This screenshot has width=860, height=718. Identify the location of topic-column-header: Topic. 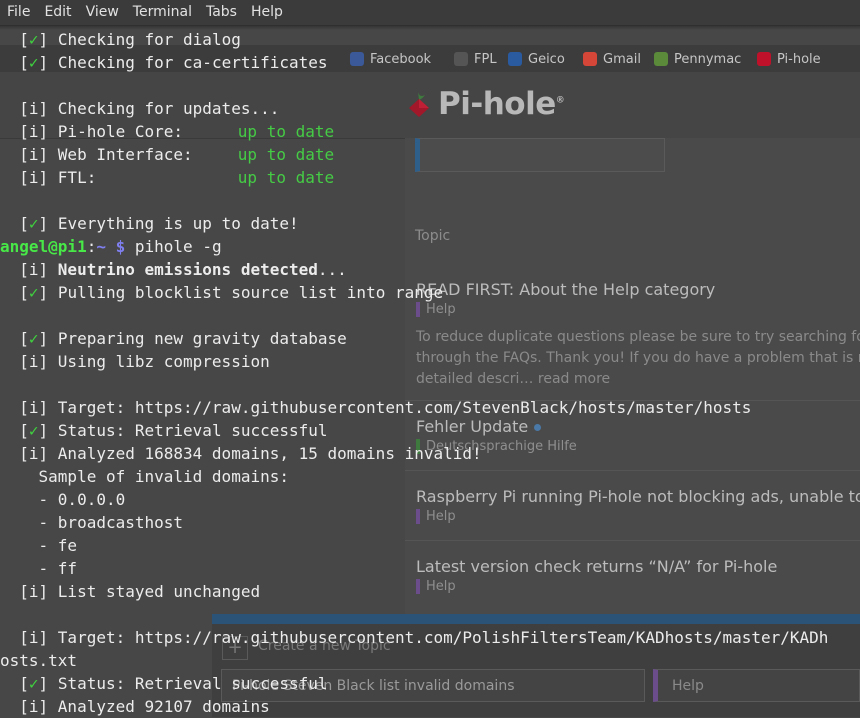
(433, 236).